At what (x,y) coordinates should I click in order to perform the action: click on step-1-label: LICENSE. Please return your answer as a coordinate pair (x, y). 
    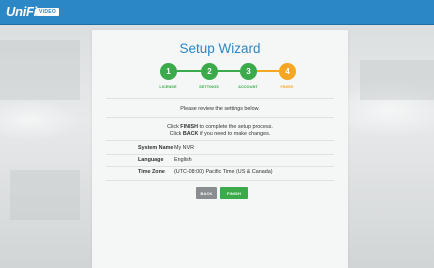
    Looking at the image, I should click on (168, 87).